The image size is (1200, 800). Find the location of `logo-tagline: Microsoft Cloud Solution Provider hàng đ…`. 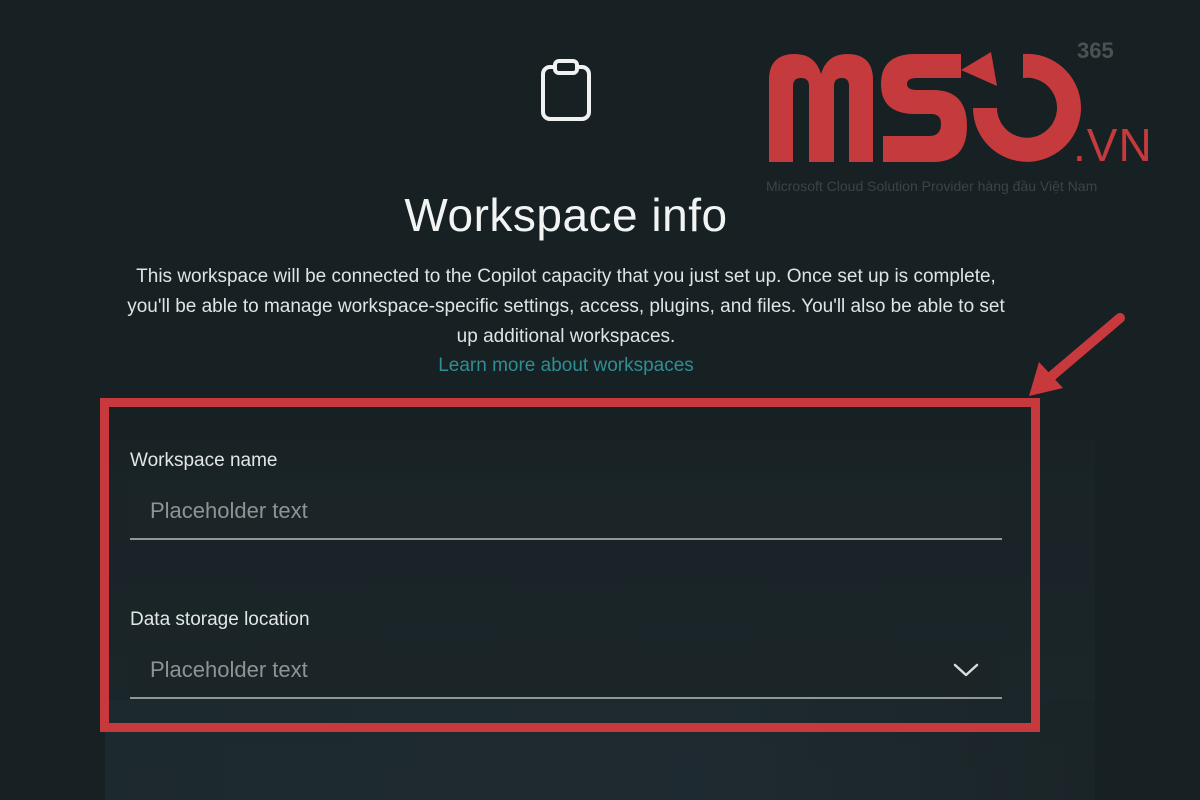

logo-tagline: Microsoft Cloud Solution Provider hàng đ… is located at coordinates (932, 186).